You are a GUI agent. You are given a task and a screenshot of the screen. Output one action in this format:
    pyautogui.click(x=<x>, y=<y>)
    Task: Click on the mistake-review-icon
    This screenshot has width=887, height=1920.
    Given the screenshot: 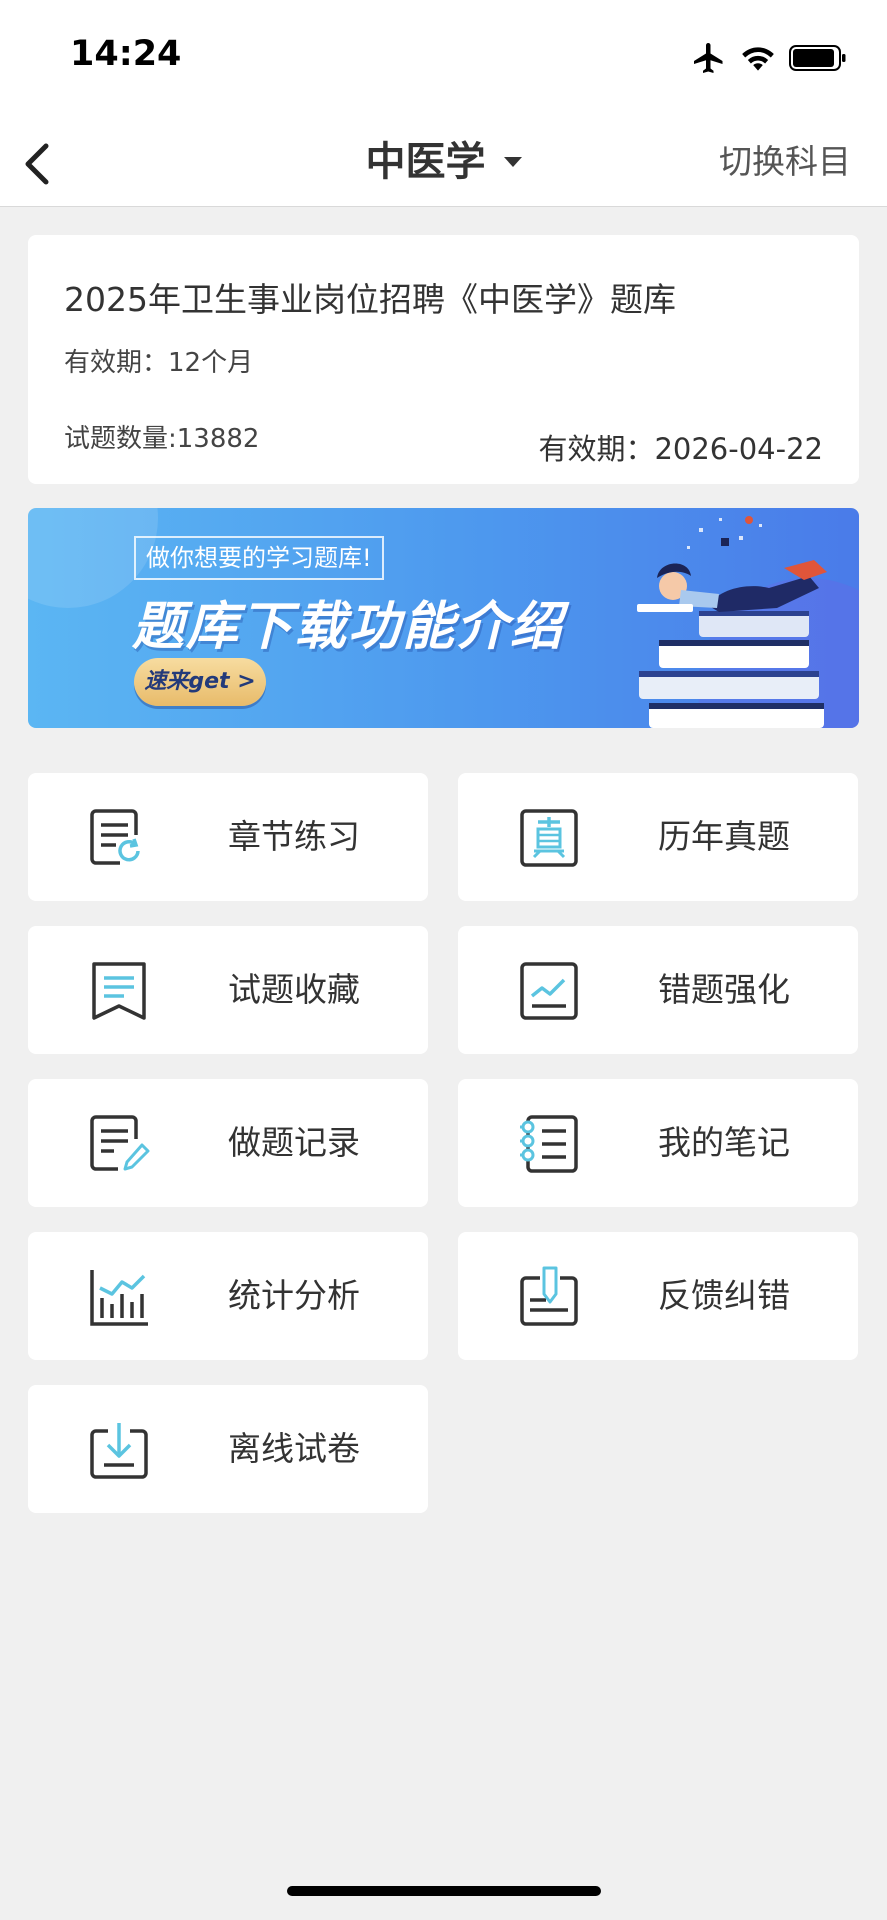 What is the action you would take?
    pyautogui.click(x=549, y=991)
    